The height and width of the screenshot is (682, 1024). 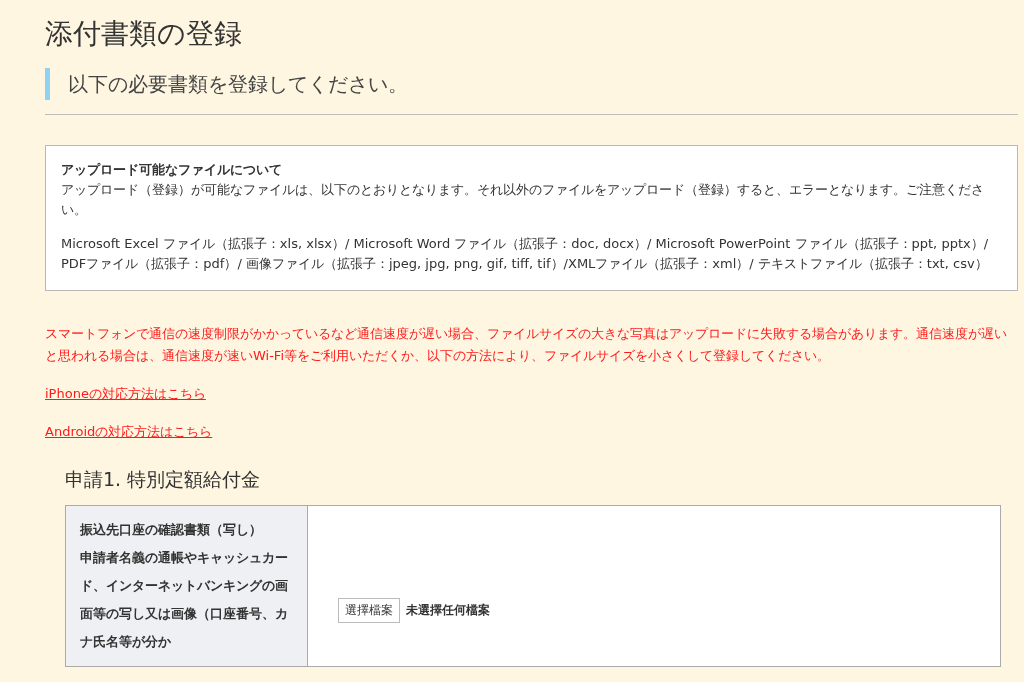 What do you see at coordinates (526, 345) in the screenshot?
I see `warning-text: スマートフォンで通信の速度制限がかかっているなど通信速度が遅い場合、ファイルサイズの大きな写真はアップロードに失敗する場合があります。通信速度が遅いと思われる場合は、通信速度が速いWi-Fi等をご利用いただくか、以下の方法により、ファイルサイズを小さくして登録してください。` at bounding box center [526, 345].